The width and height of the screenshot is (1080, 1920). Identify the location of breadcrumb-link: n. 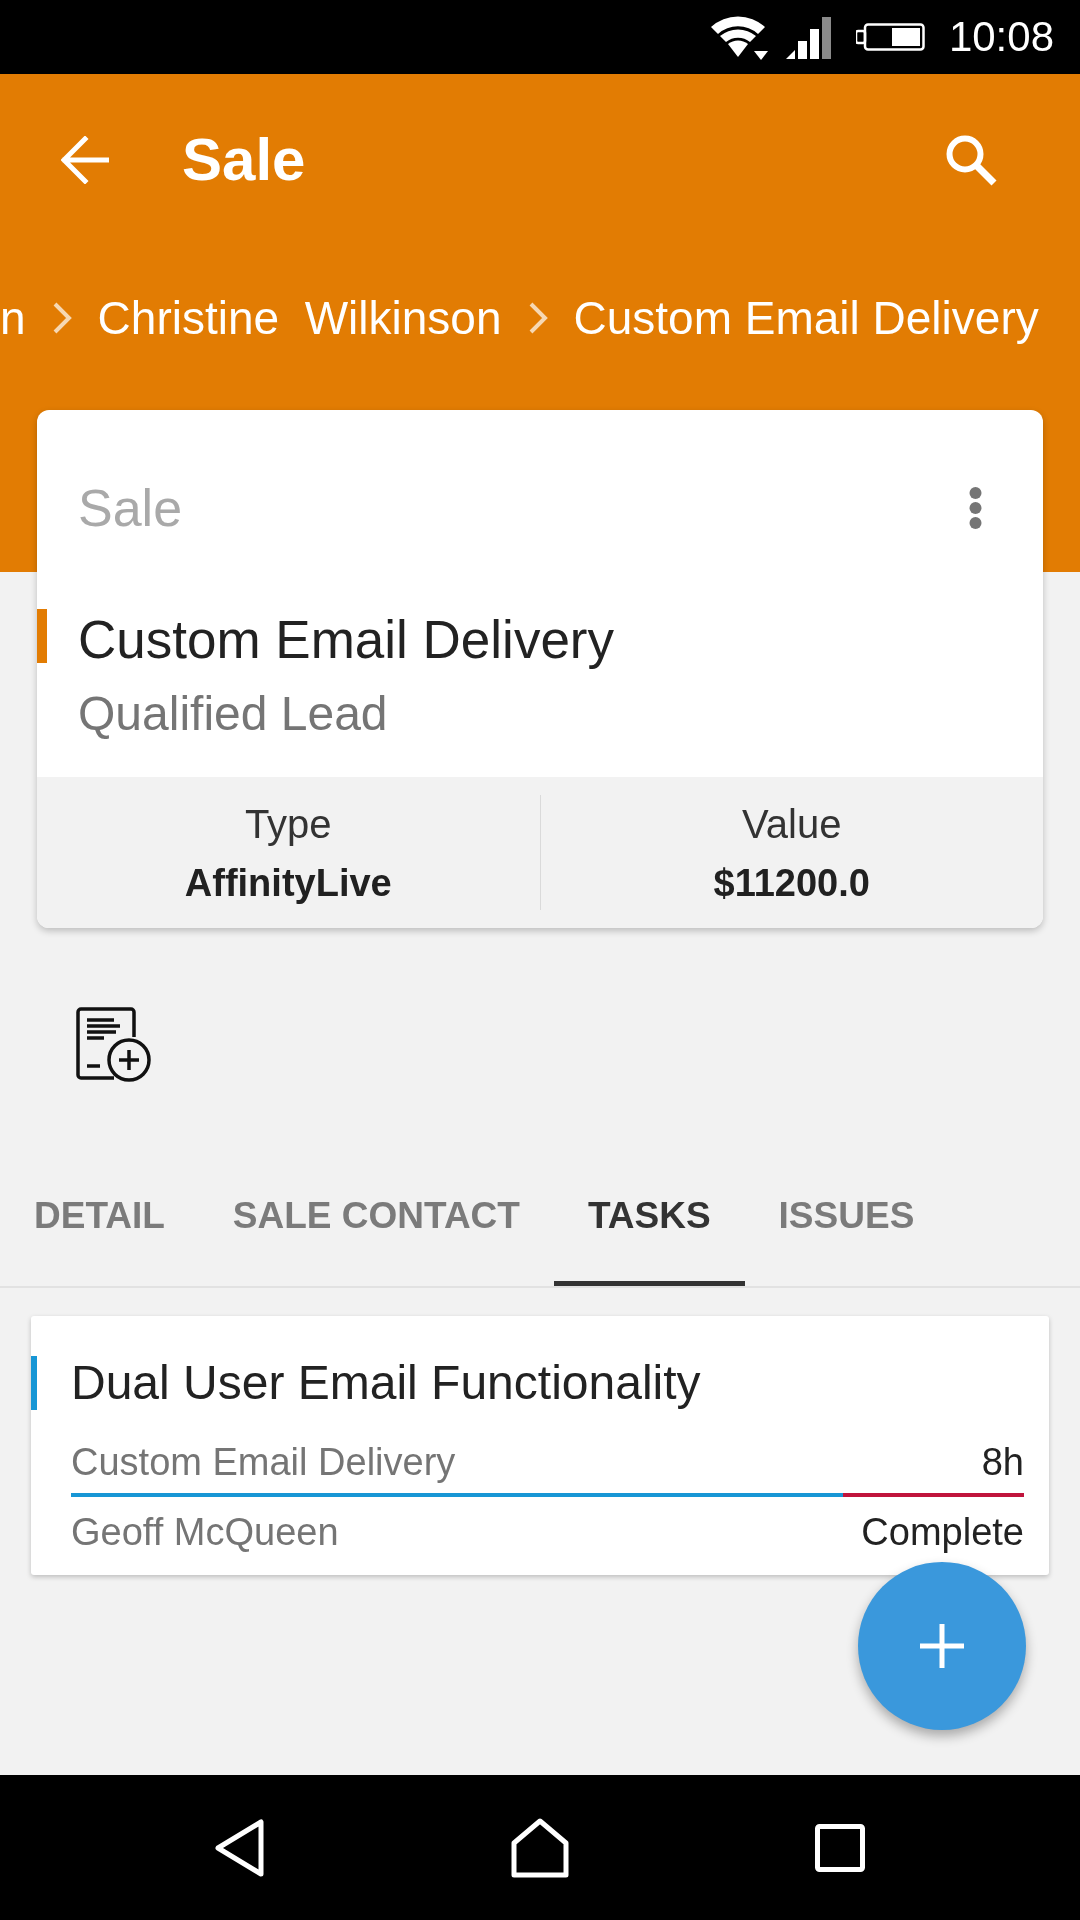
(13, 318).